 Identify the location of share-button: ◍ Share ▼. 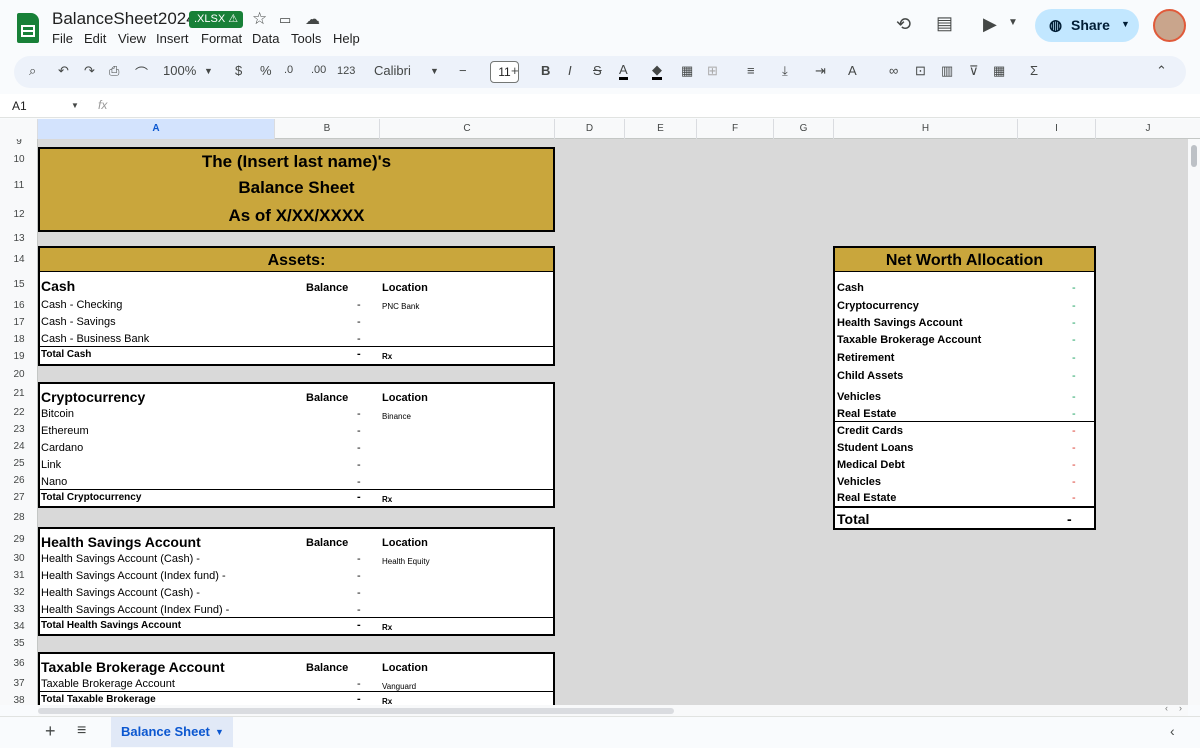
(1087, 25).